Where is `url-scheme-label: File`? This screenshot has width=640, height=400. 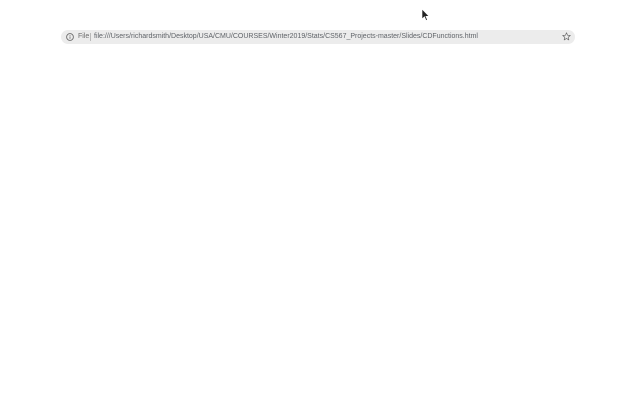
url-scheme-label: File is located at coordinates (84, 36).